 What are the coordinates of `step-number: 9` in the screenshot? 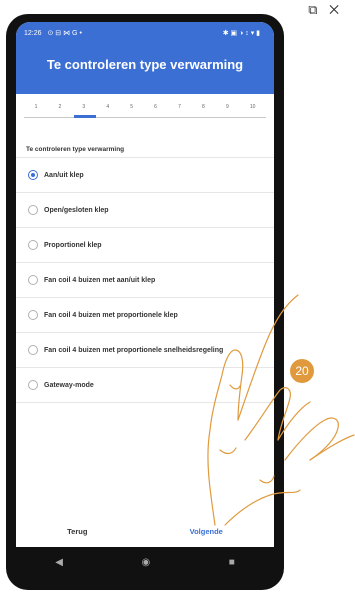 It's located at (227, 107).